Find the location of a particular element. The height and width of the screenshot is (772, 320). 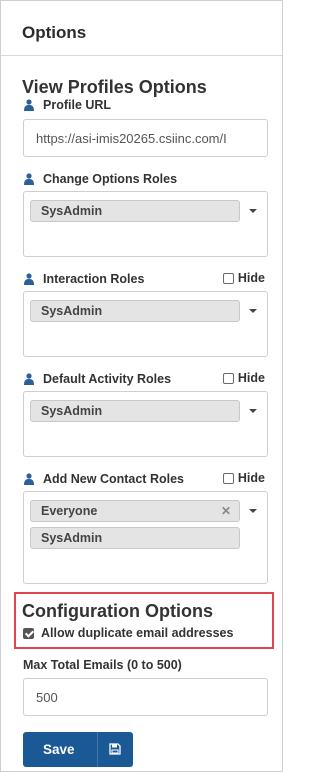

save-button-label: Save is located at coordinates (59, 749).